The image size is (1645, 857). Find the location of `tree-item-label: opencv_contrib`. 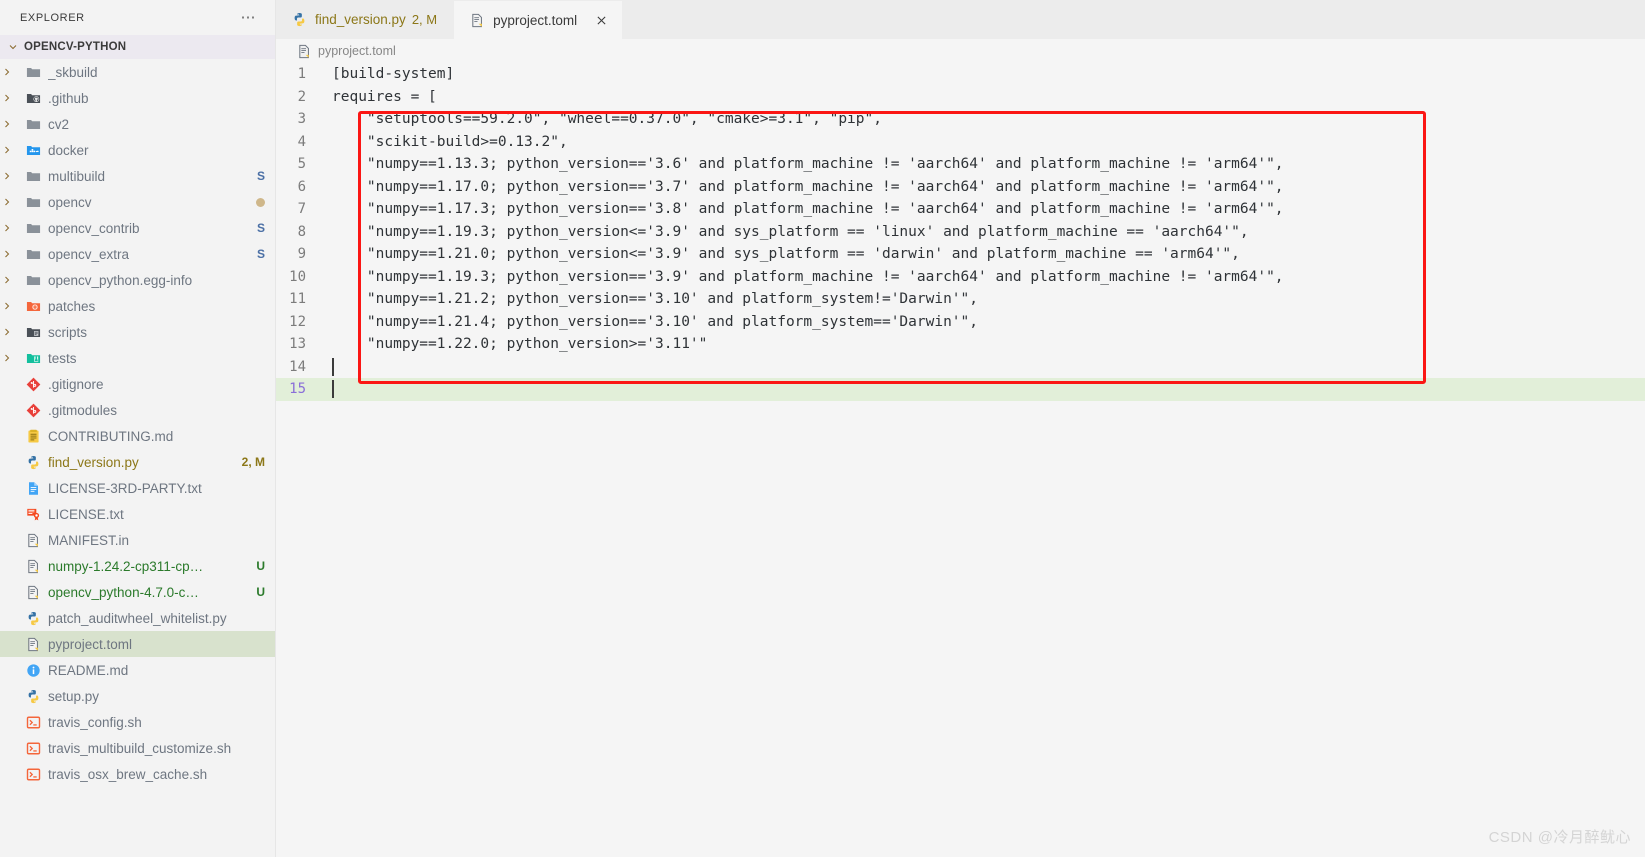

tree-item-label: opencv_contrib is located at coordinates (94, 228).